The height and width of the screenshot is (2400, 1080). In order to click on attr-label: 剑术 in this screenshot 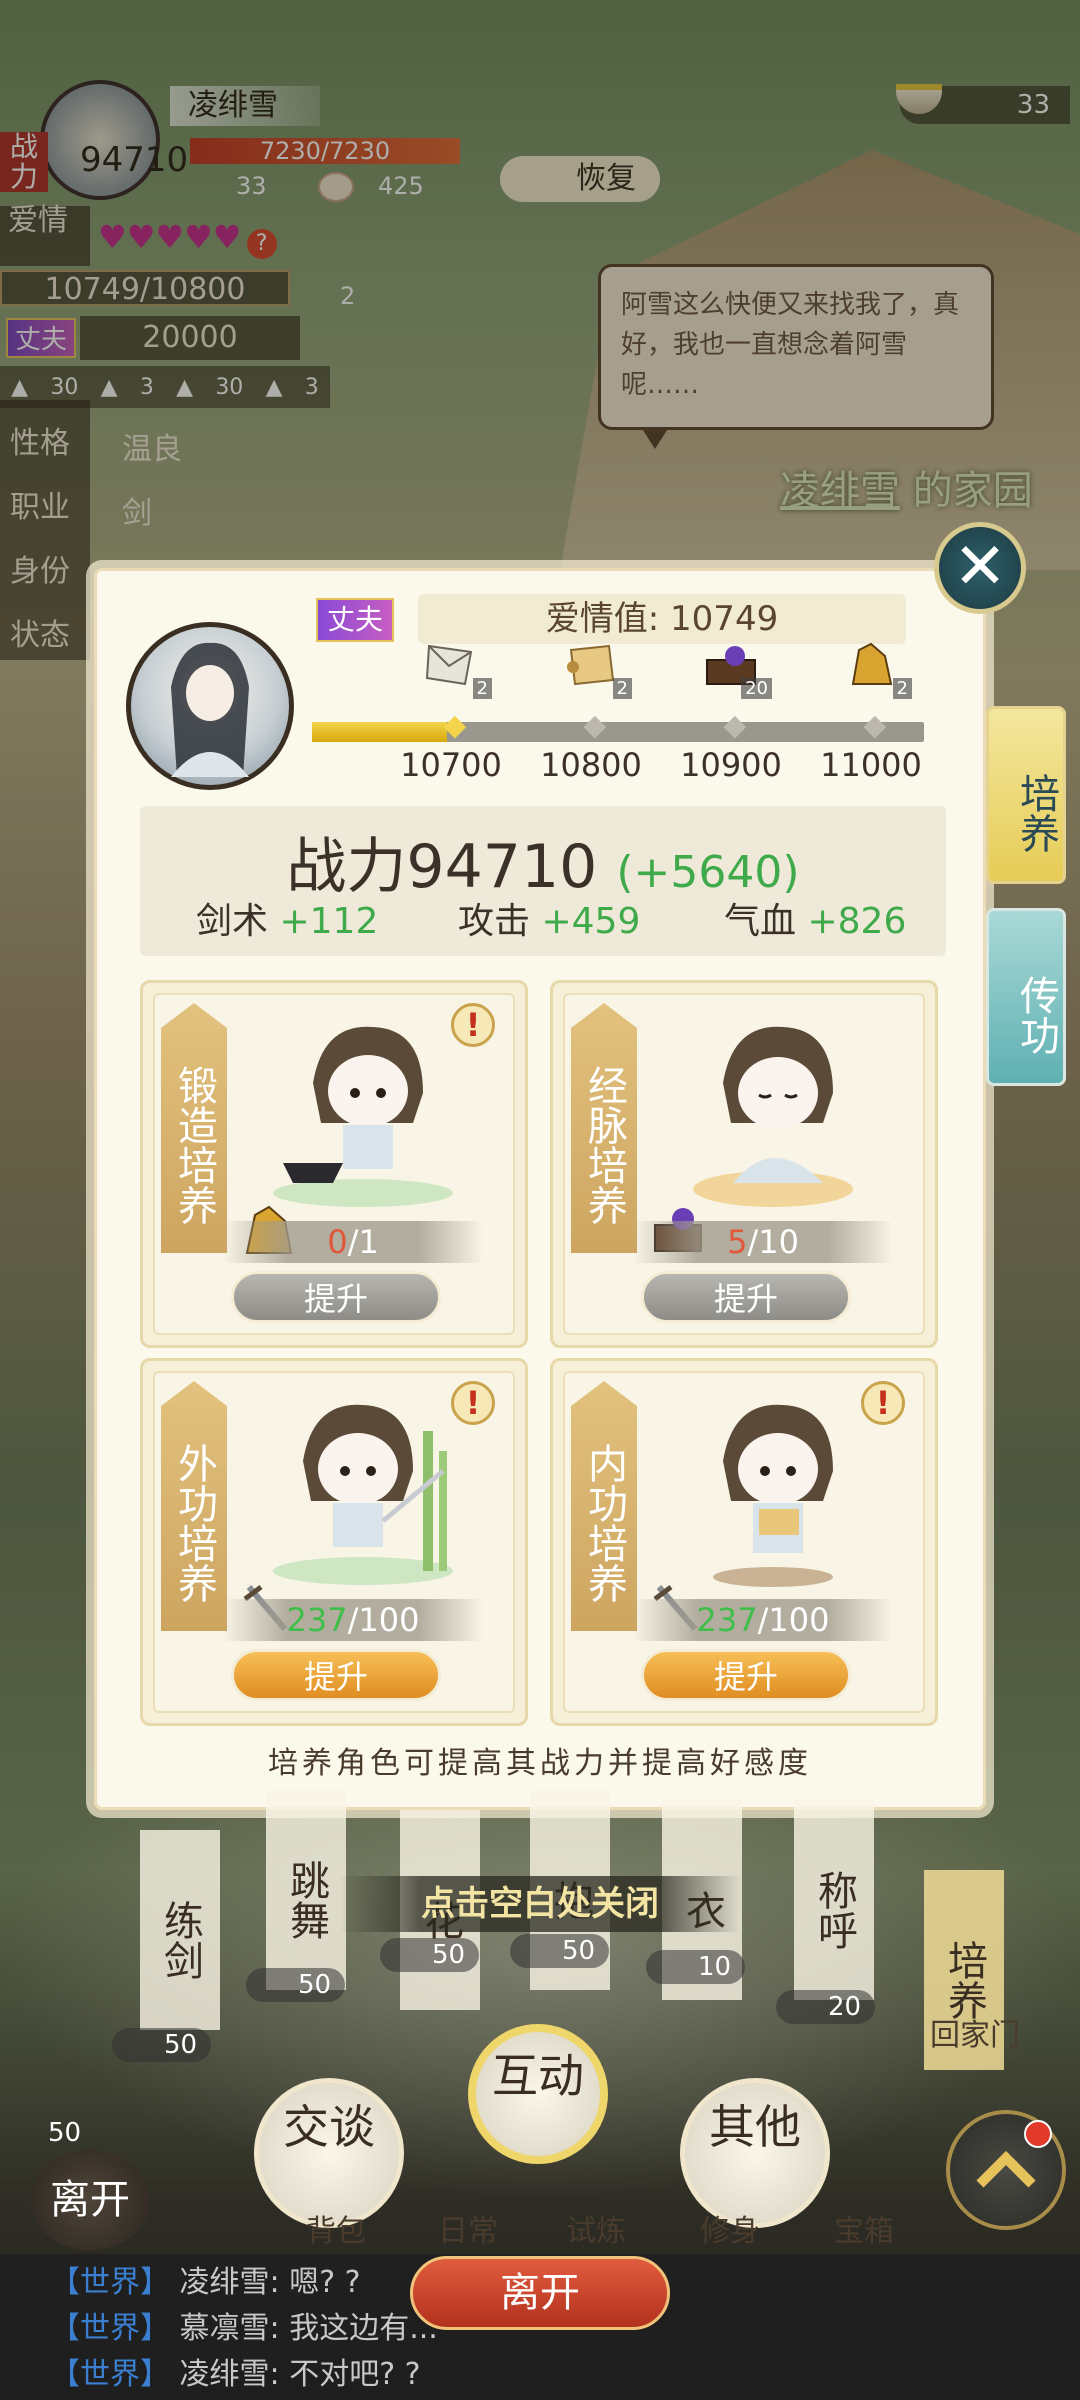, I will do `click(232, 921)`.